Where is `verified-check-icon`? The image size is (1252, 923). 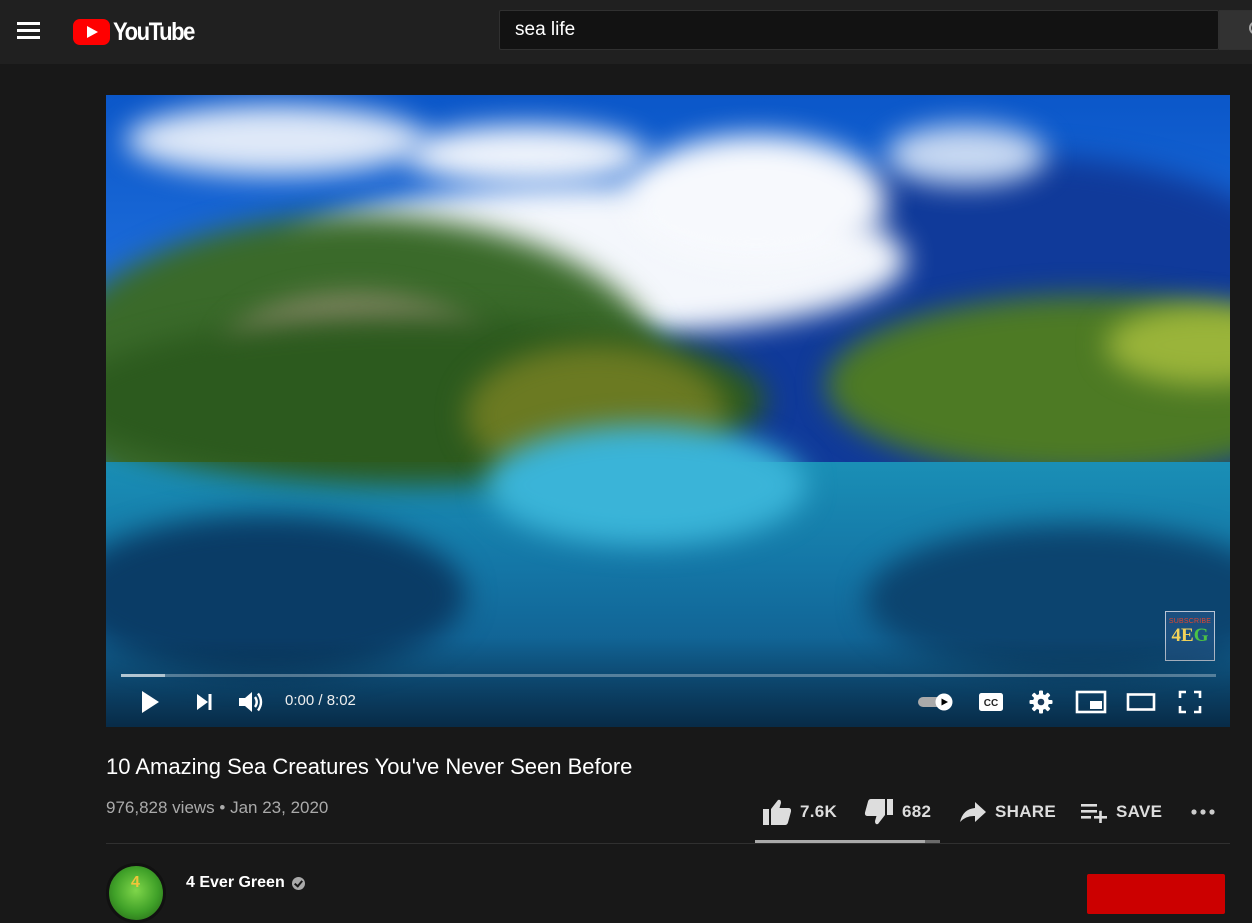 verified-check-icon is located at coordinates (298, 883).